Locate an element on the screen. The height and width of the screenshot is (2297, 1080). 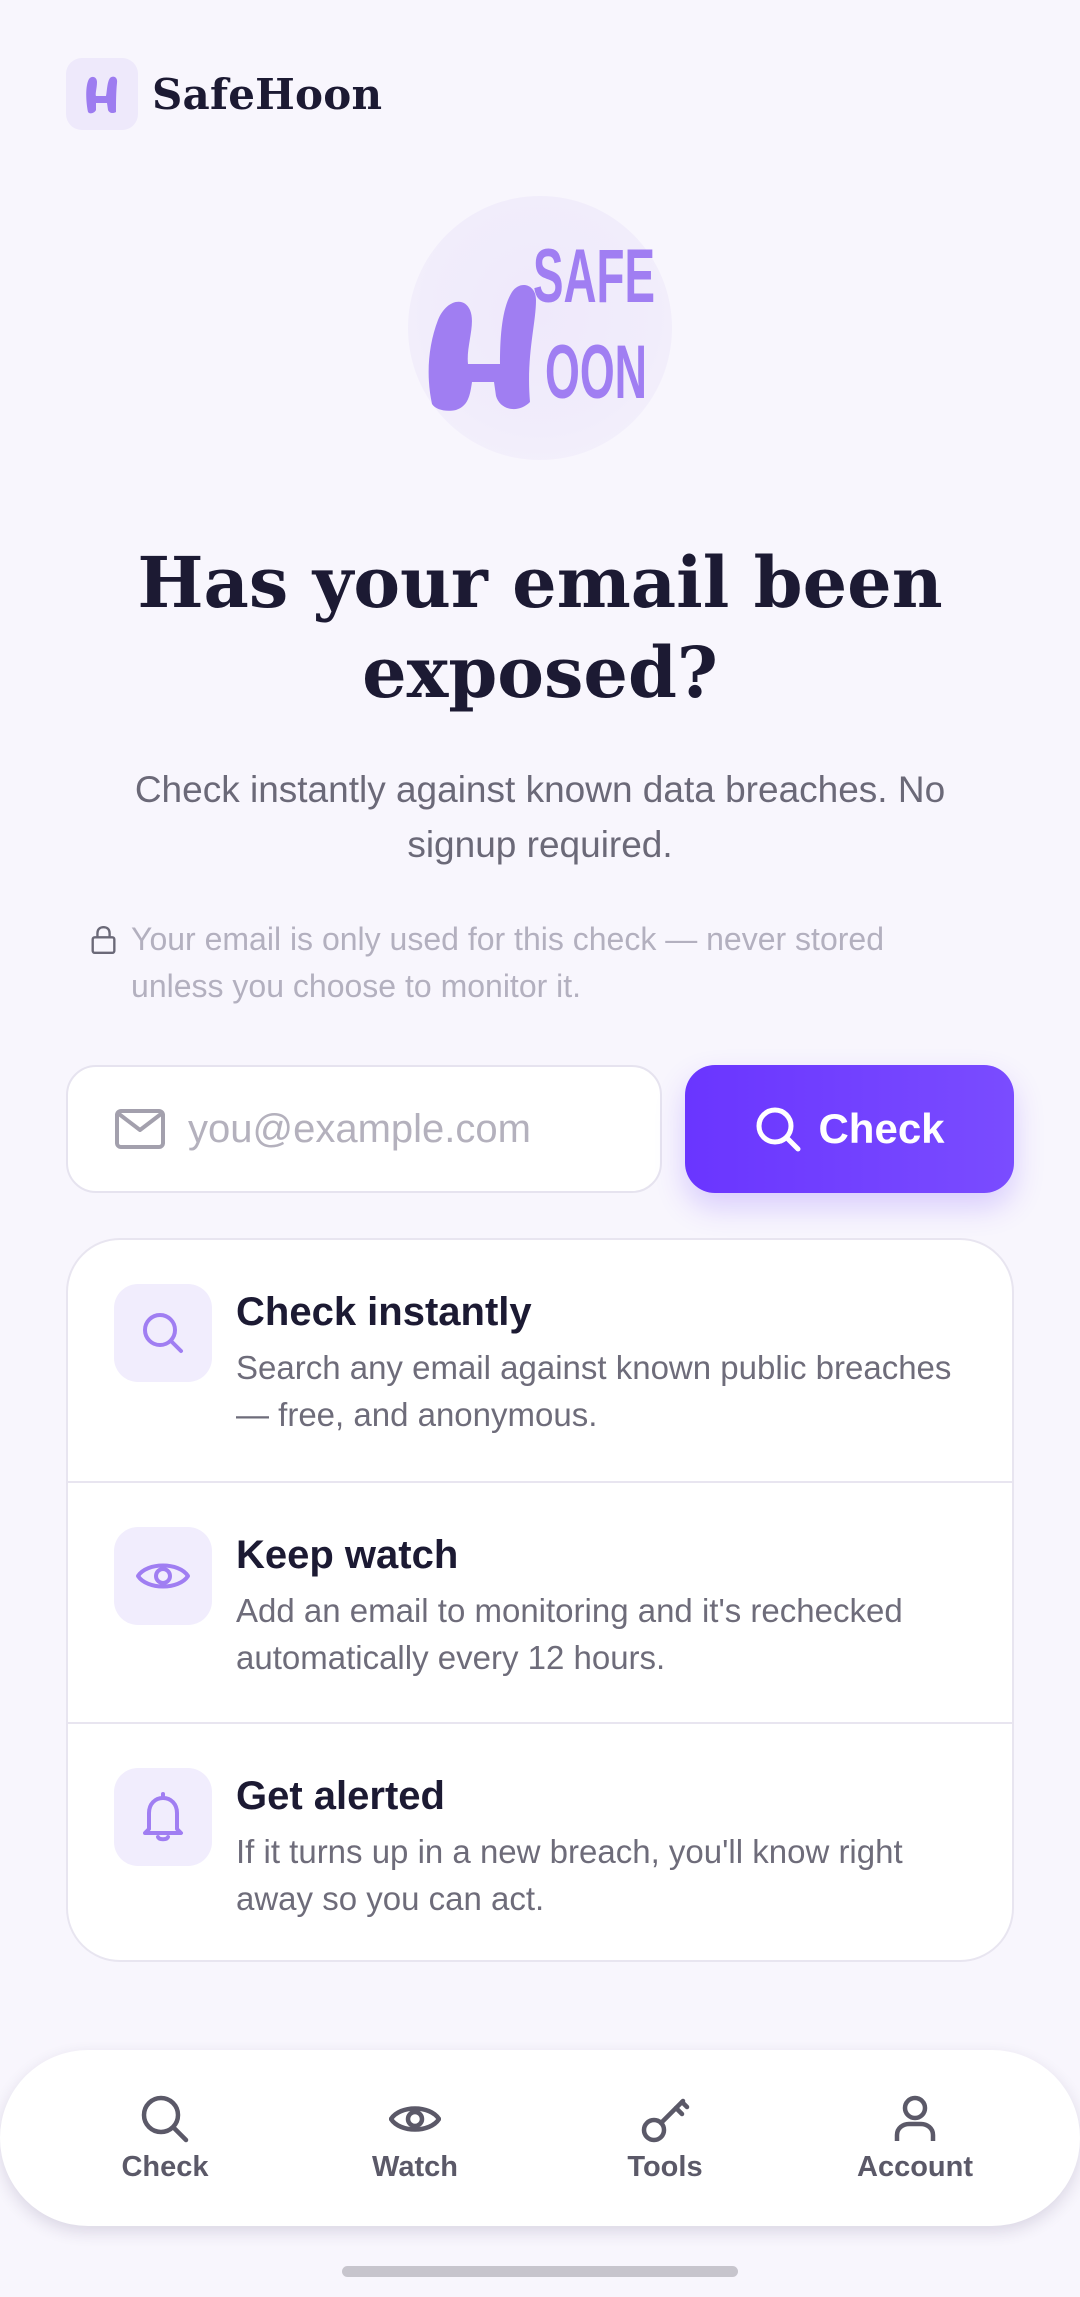
feature-title: Keep watch is located at coordinates (347, 1555).